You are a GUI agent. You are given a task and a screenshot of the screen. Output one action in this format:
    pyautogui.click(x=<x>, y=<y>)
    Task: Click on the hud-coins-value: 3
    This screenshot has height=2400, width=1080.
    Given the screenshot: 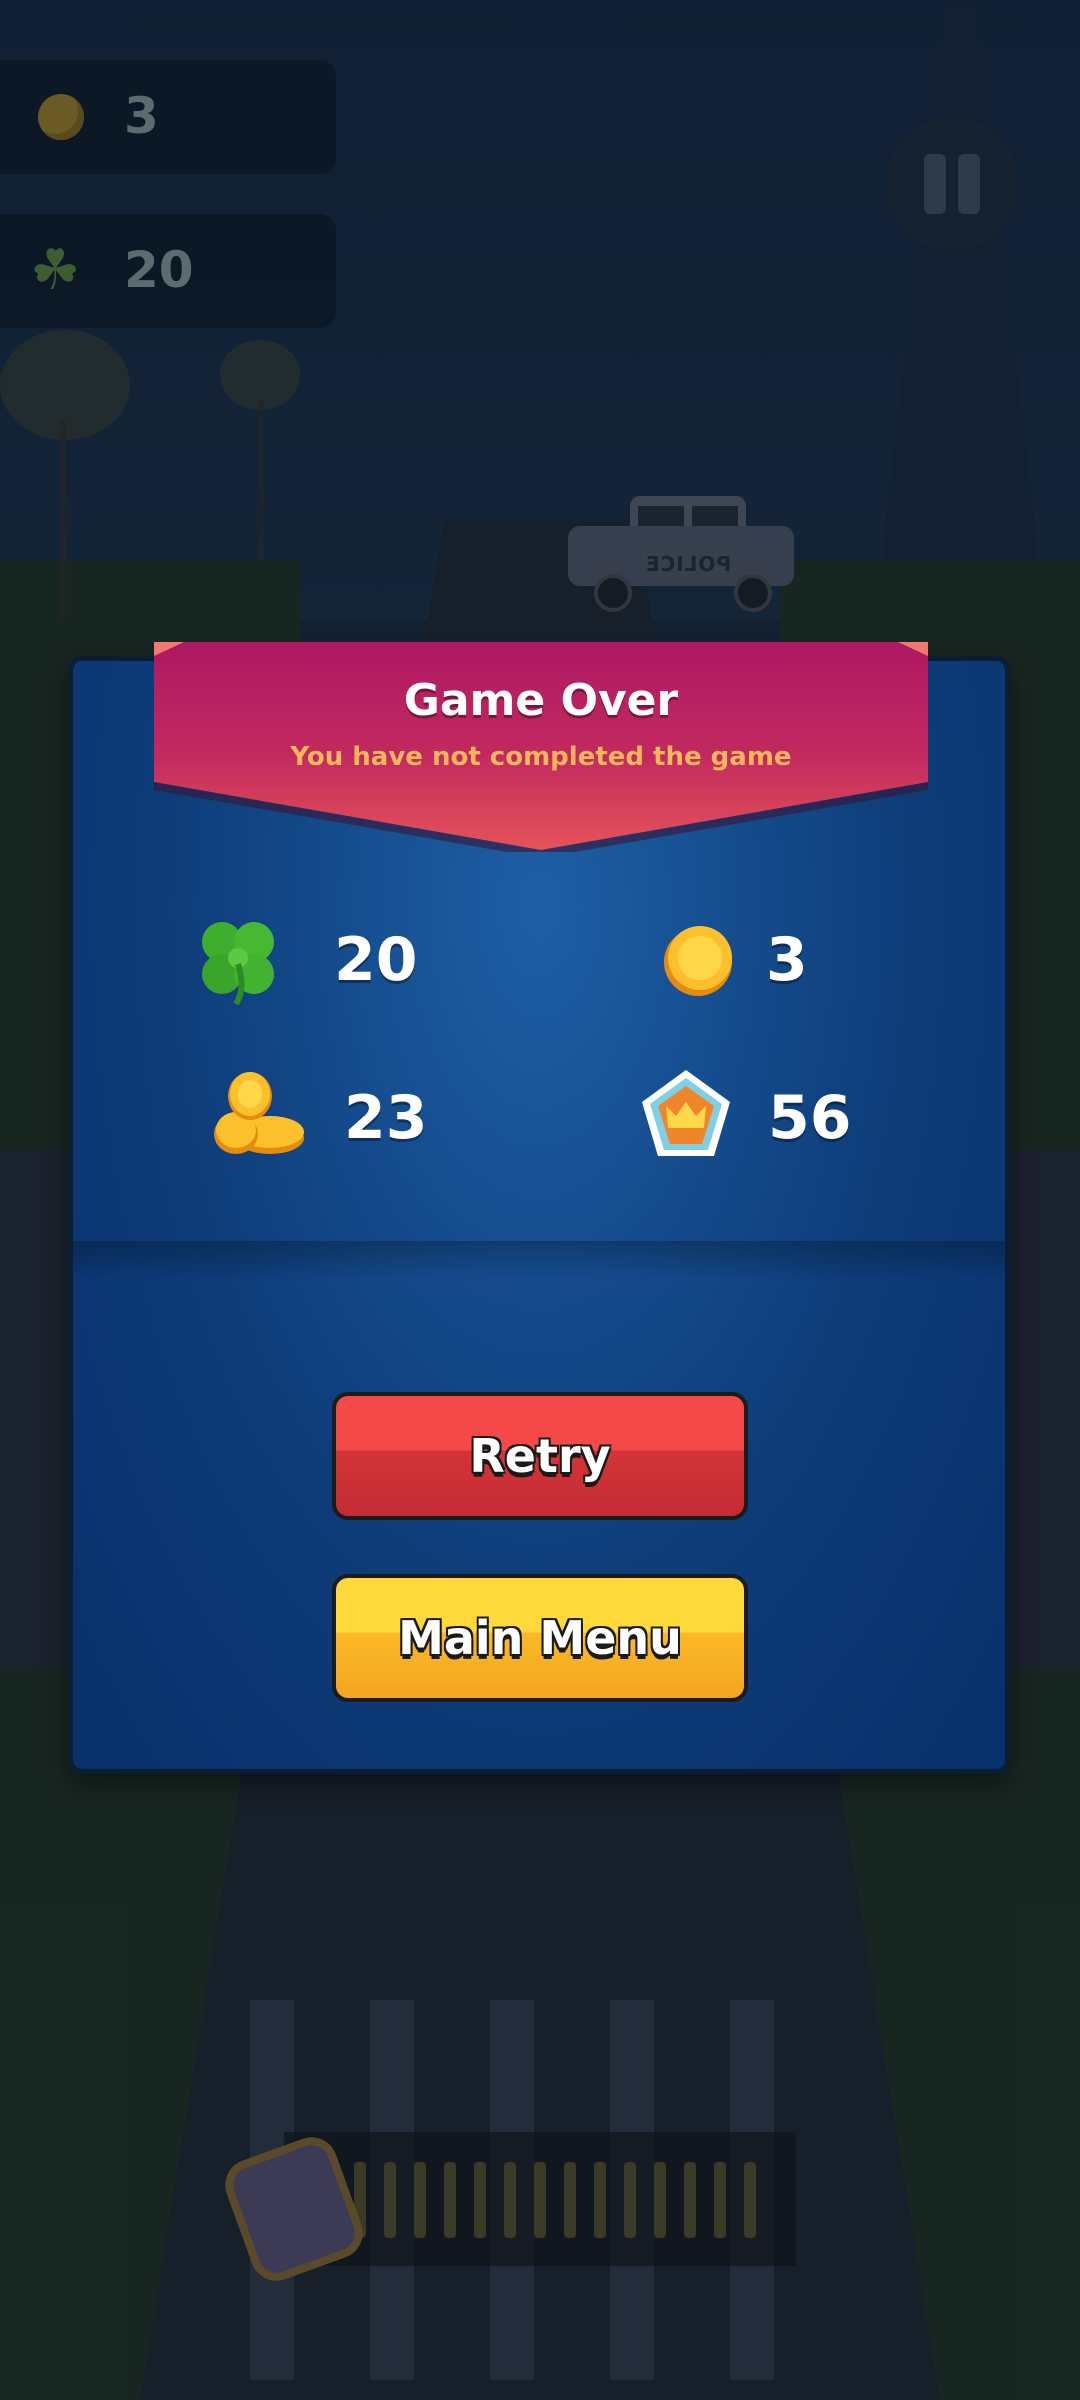 What is the action you would take?
    pyautogui.click(x=141, y=116)
    